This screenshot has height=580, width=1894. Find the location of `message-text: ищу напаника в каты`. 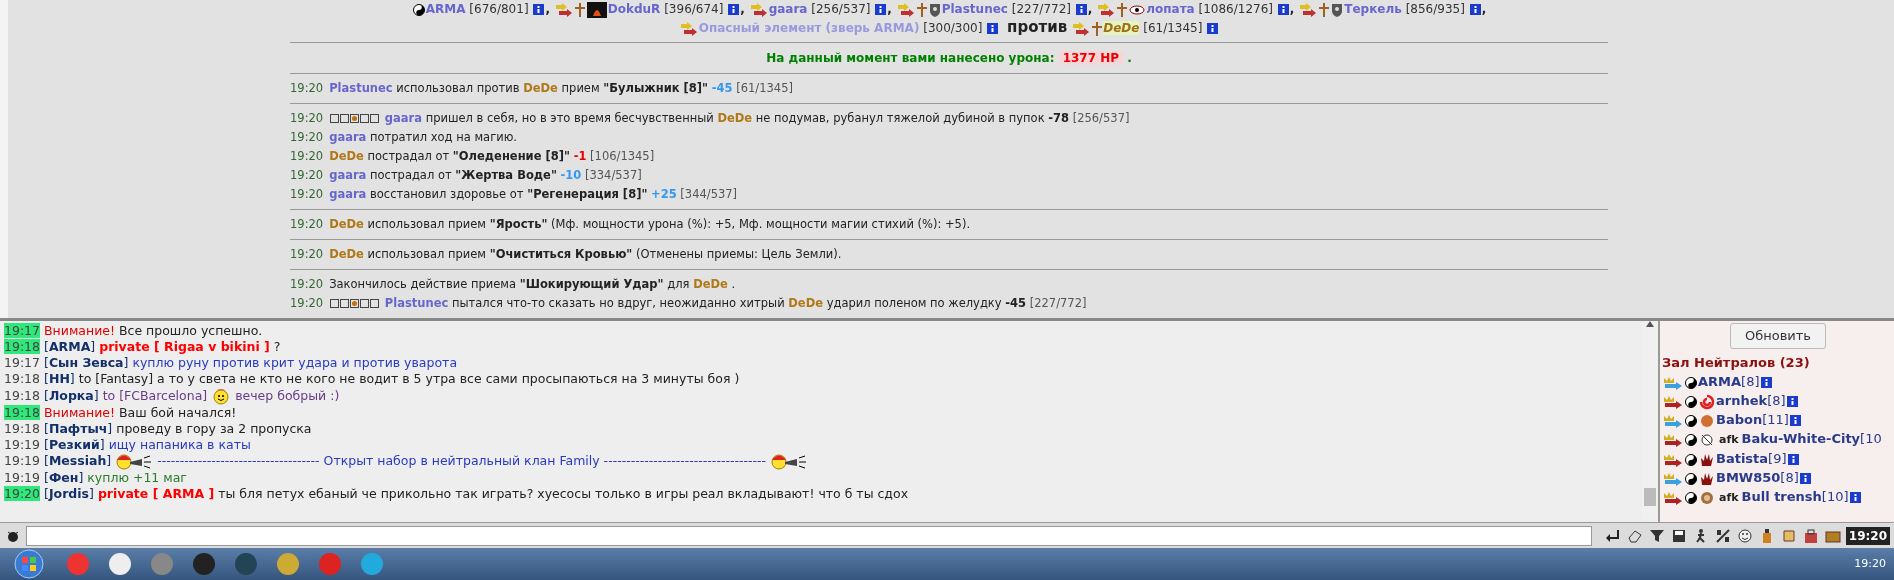

message-text: ищу напаника в каты is located at coordinates (179, 444).